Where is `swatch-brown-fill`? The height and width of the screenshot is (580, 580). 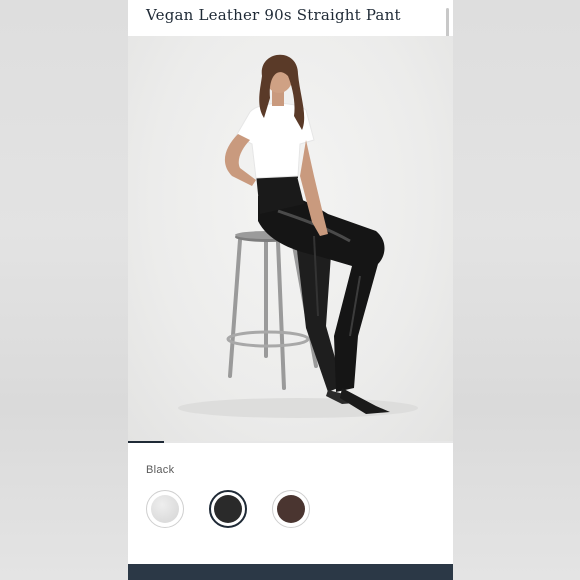
swatch-brown-fill is located at coordinates (291, 509).